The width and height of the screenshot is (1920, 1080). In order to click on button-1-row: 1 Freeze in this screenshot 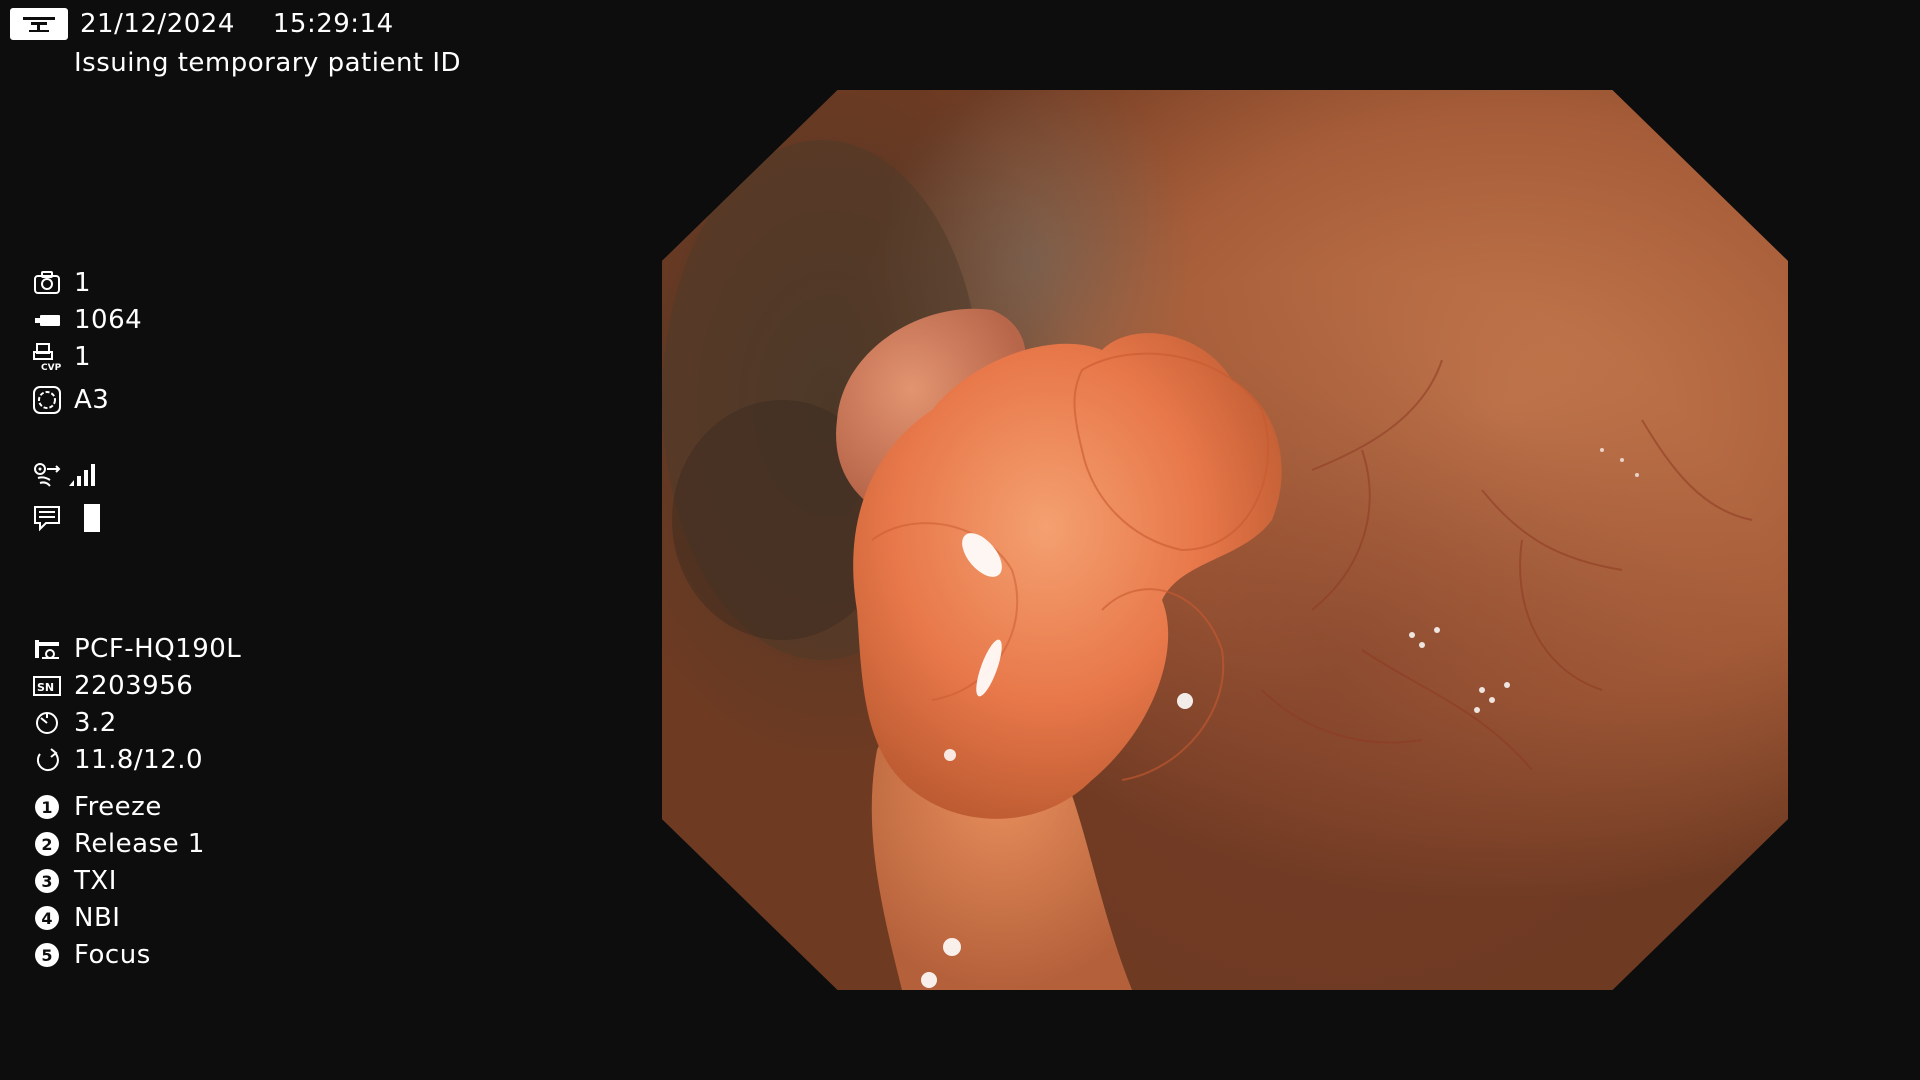, I will do `click(97, 807)`.